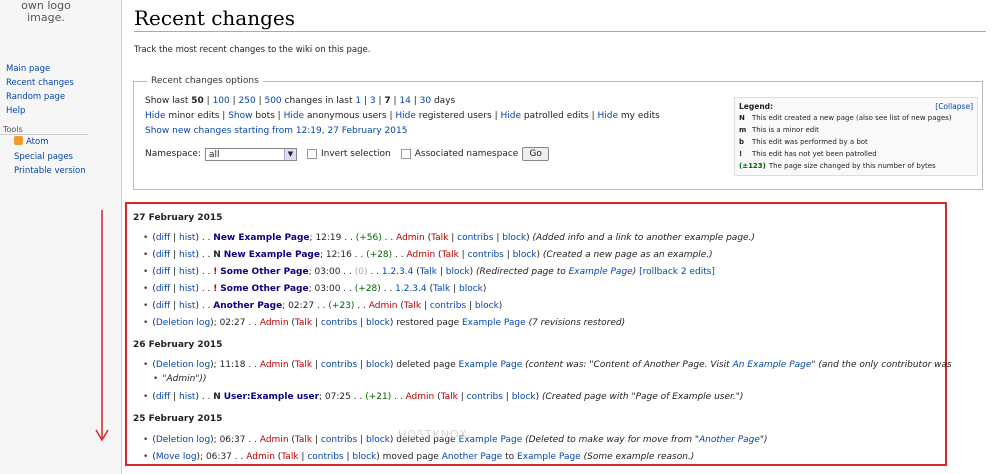 This screenshot has height=474, width=996. Describe the element at coordinates (60, 69) in the screenshot. I see `sidebar-item-main-page: Main page` at that location.